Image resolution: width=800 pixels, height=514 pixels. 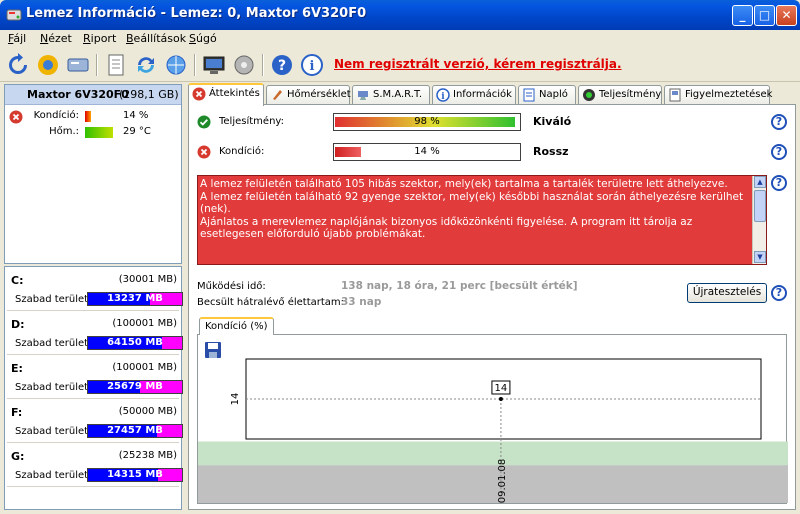 I want to click on retest-button: Újratesztelés, so click(x=727, y=293).